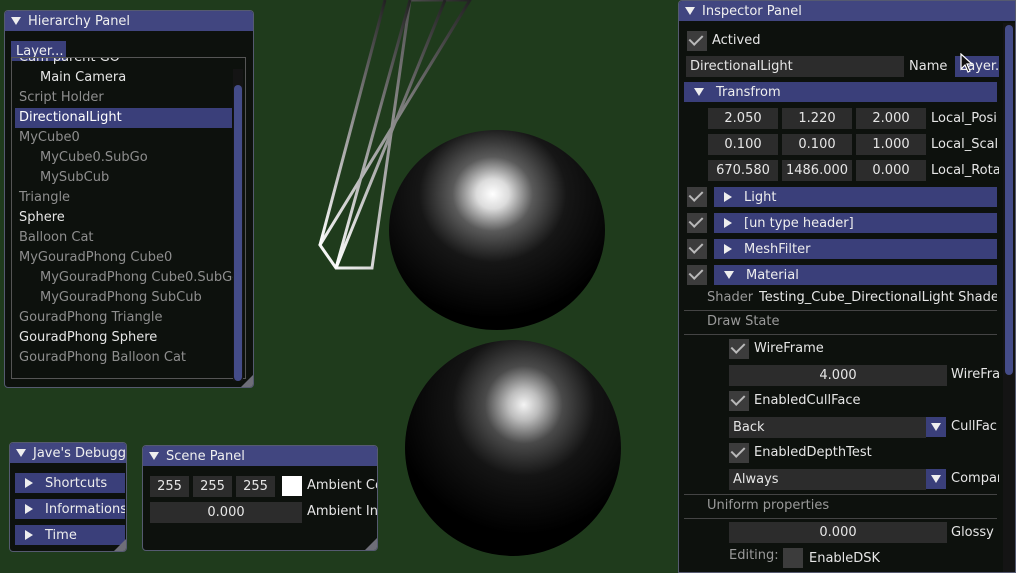 The image size is (1016, 573). I want to click on wireframe-checkbox, so click(739, 349).